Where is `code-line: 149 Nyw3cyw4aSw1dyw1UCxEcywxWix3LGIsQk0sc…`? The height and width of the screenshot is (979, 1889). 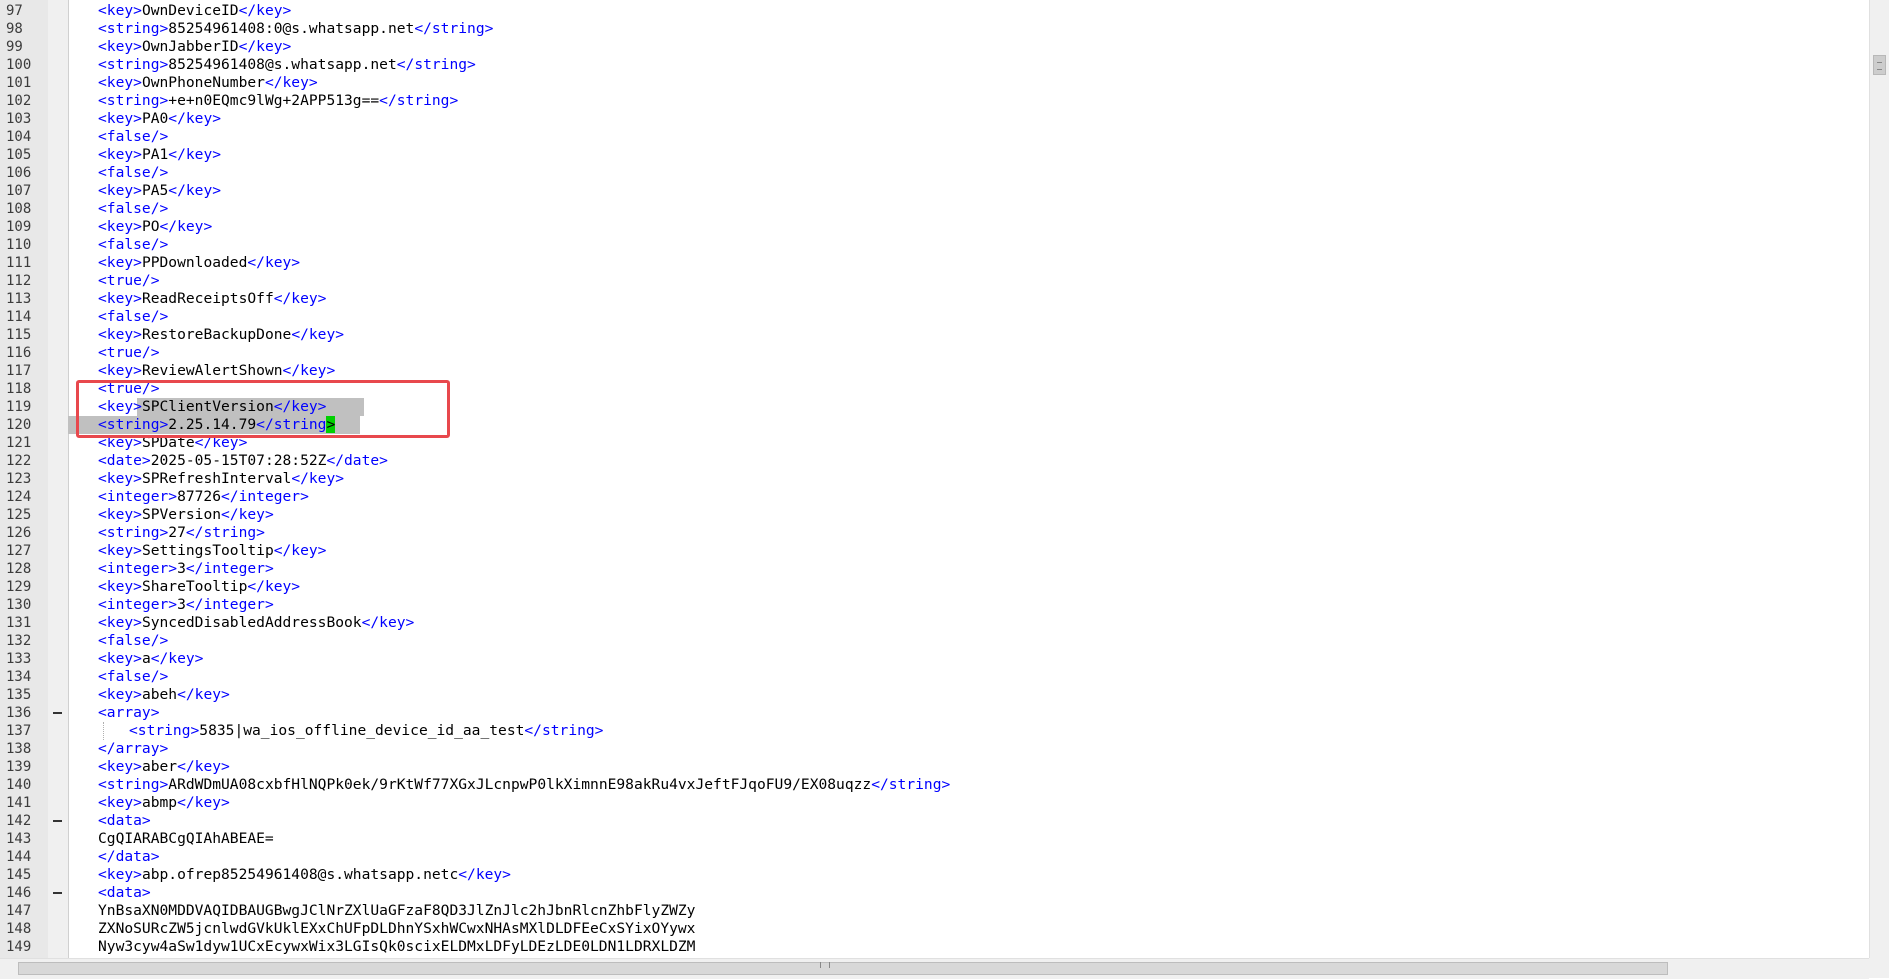
code-line: 149 Nyw3cyw4aSw1dyw1UCxEcywxWix3LGIsQk0sc… is located at coordinates (934, 947).